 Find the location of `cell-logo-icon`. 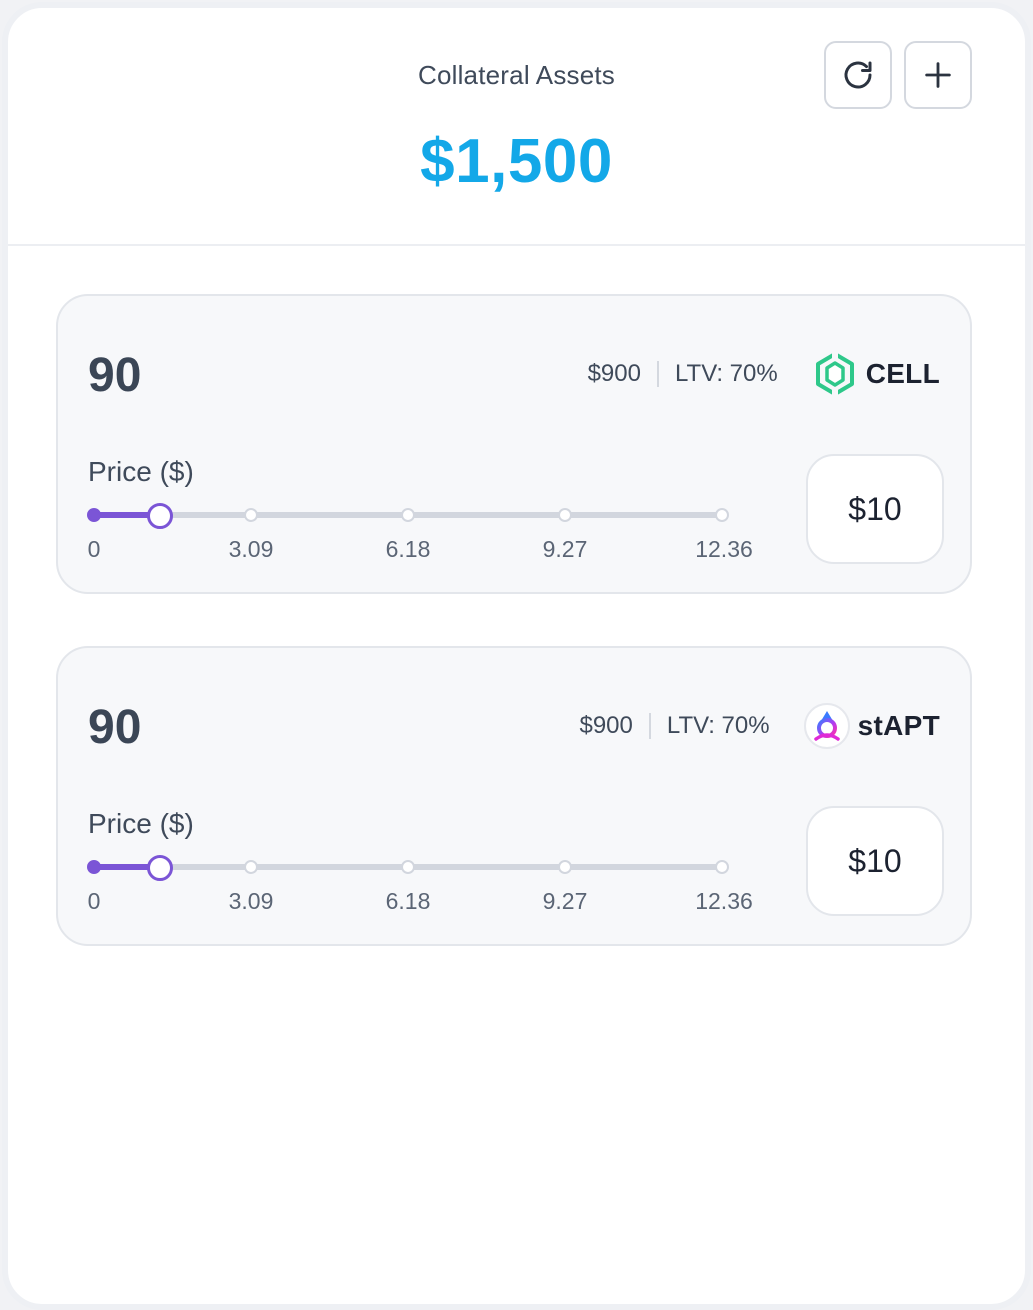

cell-logo-icon is located at coordinates (835, 374).